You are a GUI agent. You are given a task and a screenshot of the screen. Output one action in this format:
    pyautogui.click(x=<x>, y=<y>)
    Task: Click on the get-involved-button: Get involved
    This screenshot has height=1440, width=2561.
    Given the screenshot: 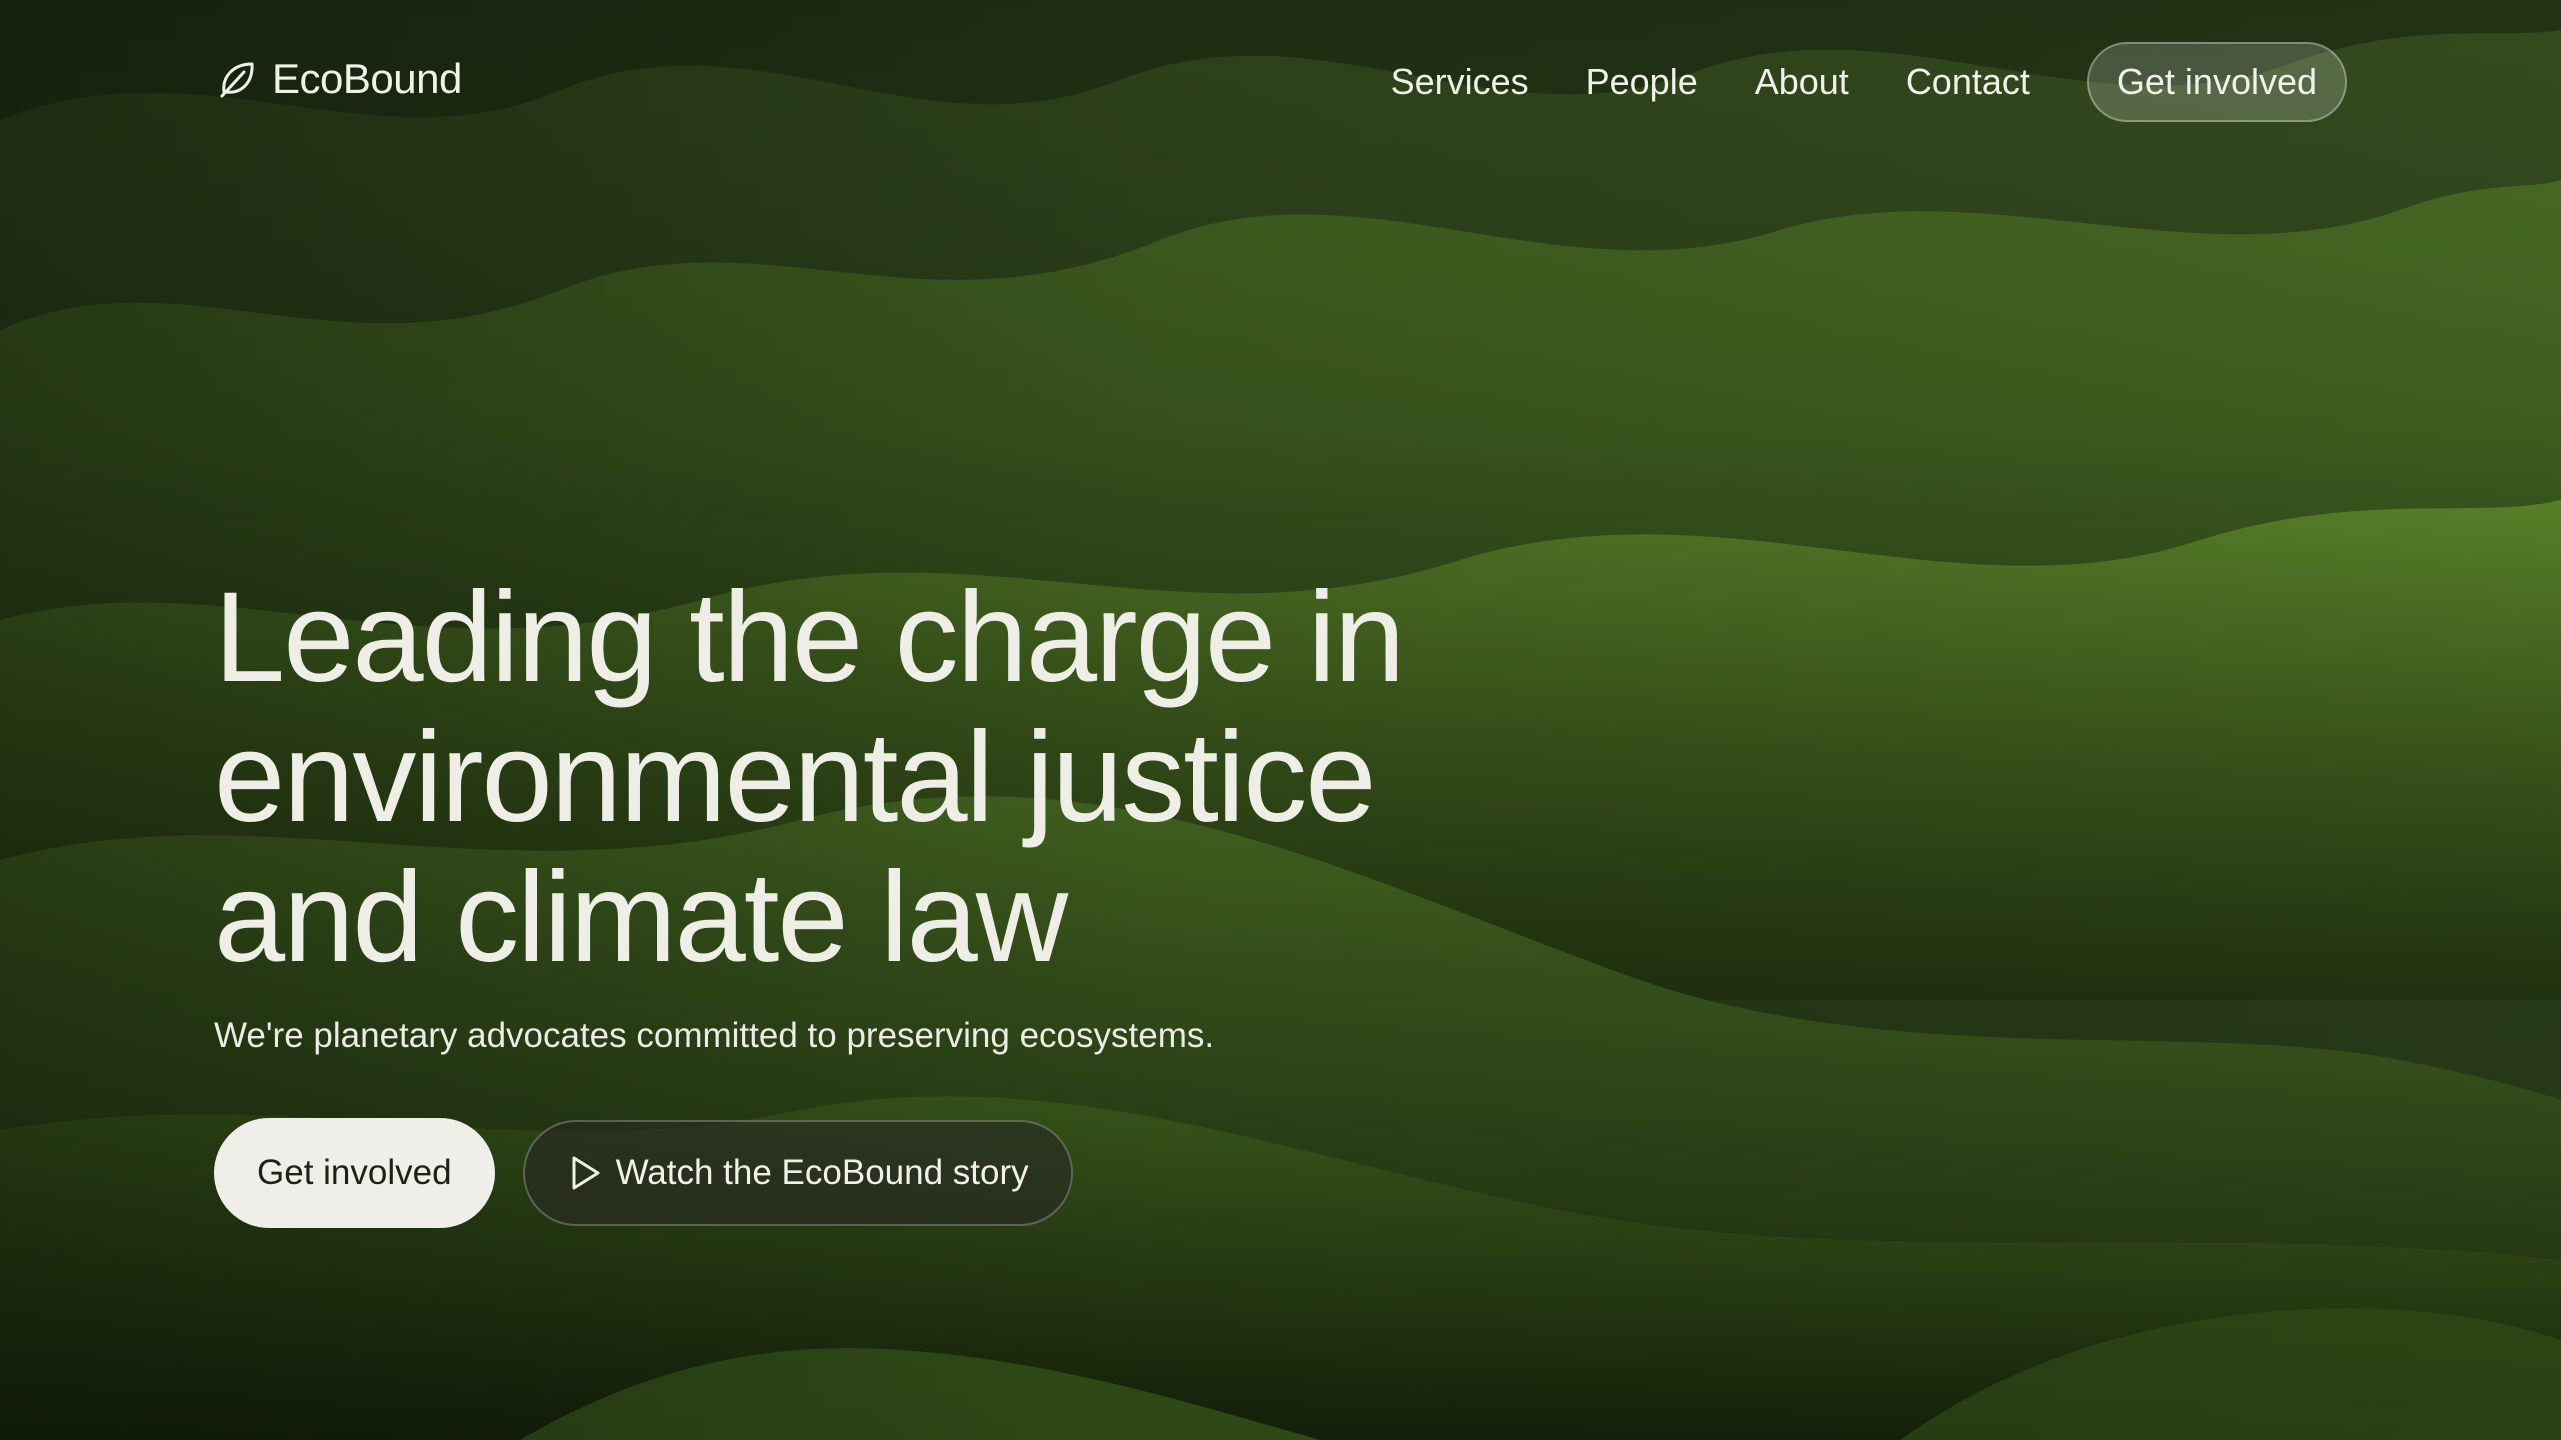 What is the action you would take?
    pyautogui.click(x=354, y=1173)
    